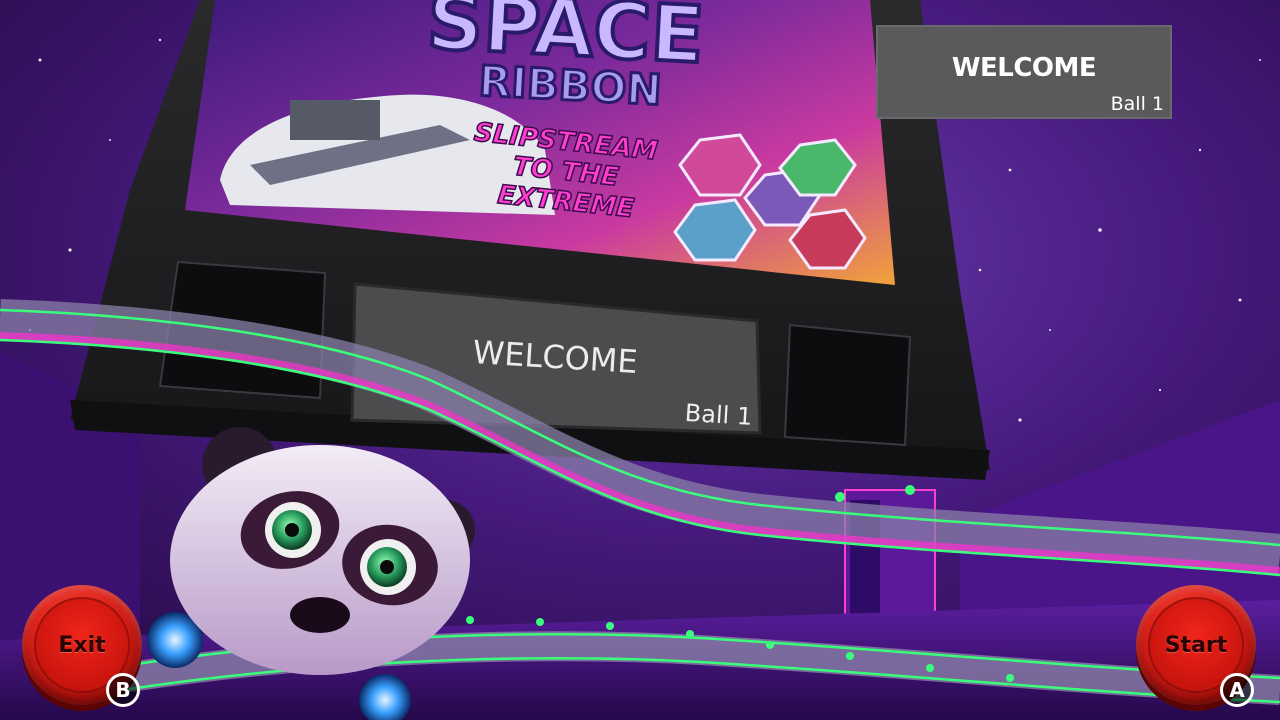 The width and height of the screenshot is (1280, 720). I want to click on b-button-icon: B, so click(123, 690).